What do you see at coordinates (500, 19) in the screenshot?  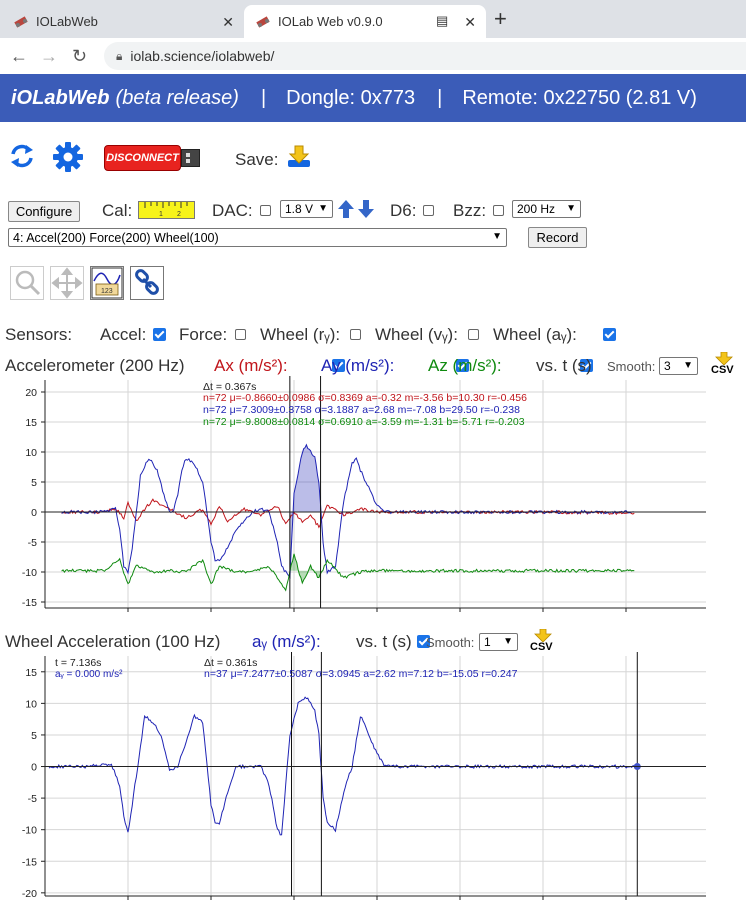 I see `new-tab-icon: +` at bounding box center [500, 19].